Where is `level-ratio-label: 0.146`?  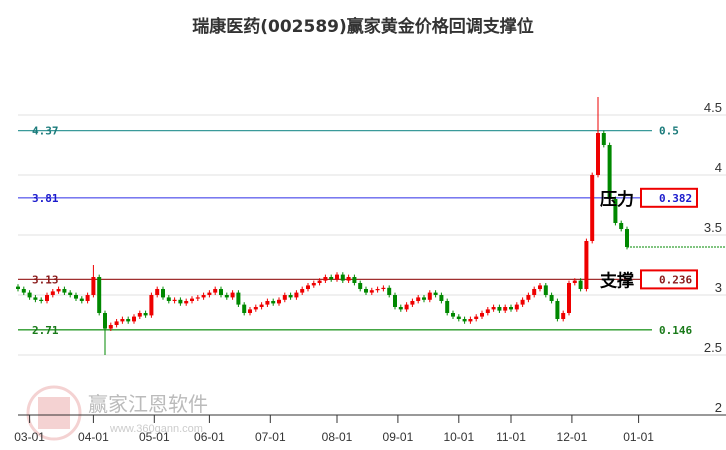
level-ratio-label: 0.146 is located at coordinates (675, 330).